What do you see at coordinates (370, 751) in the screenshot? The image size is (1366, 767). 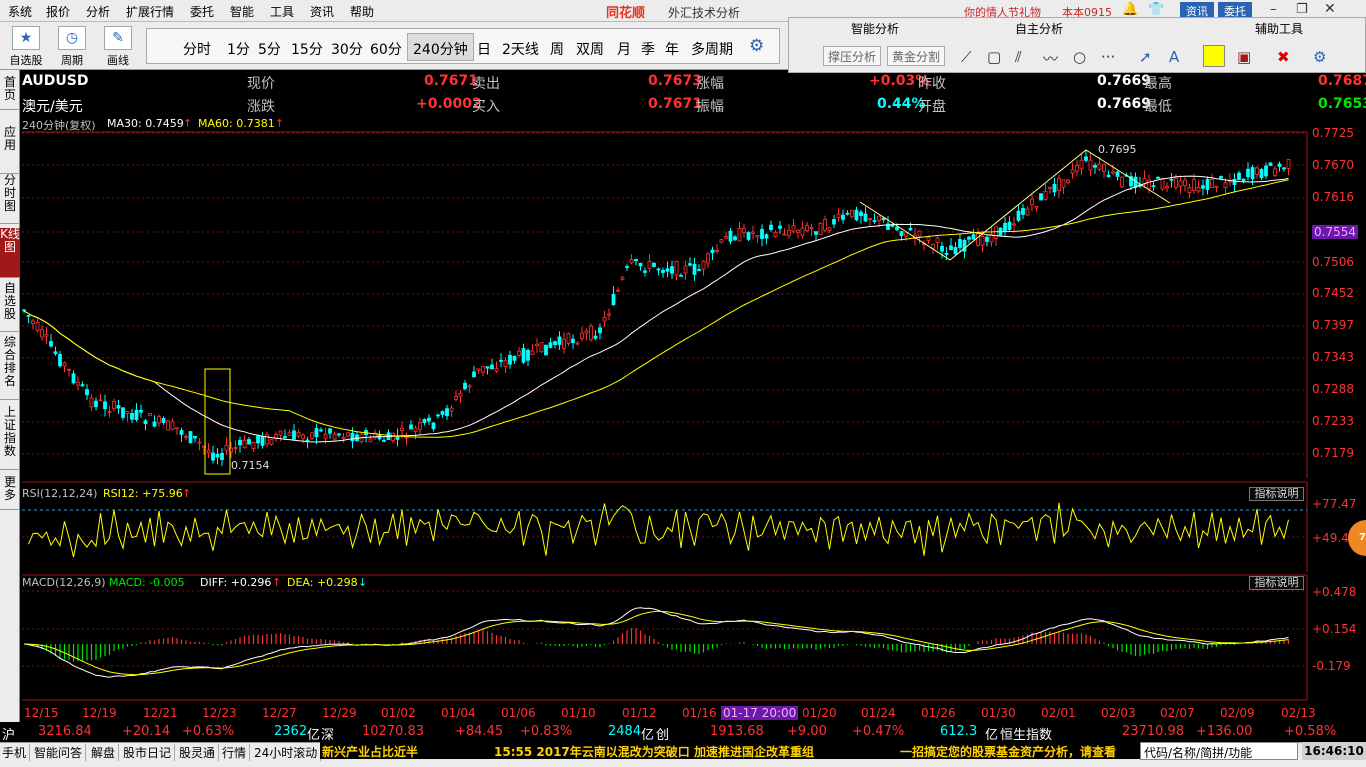 I see `news-item: 新兴产业占比近半` at bounding box center [370, 751].